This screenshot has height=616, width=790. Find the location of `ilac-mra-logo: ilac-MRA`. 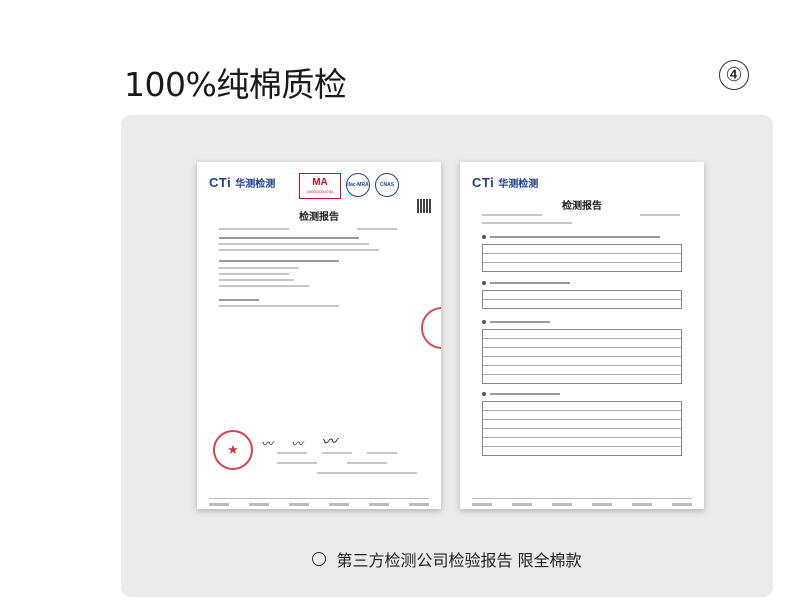

ilac-mra-logo: ilac-MRA is located at coordinates (358, 185).